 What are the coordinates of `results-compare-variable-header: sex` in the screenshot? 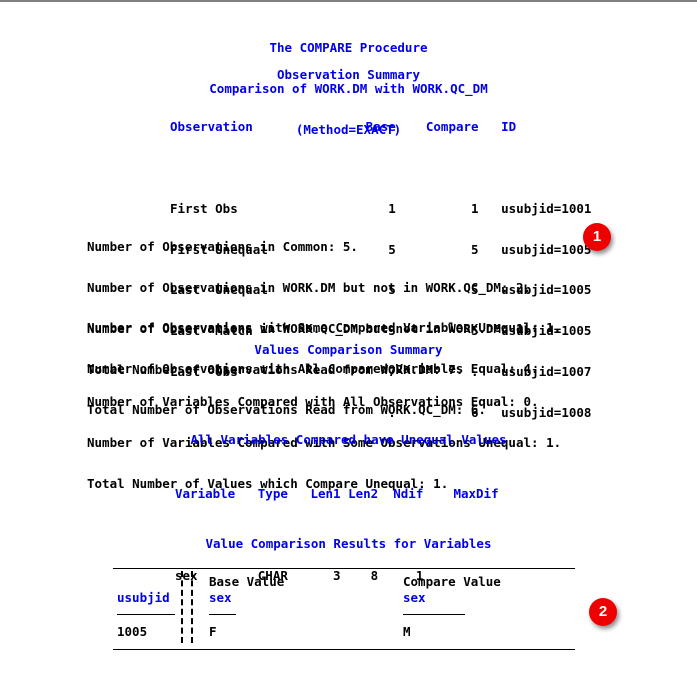 It's located at (414, 597).